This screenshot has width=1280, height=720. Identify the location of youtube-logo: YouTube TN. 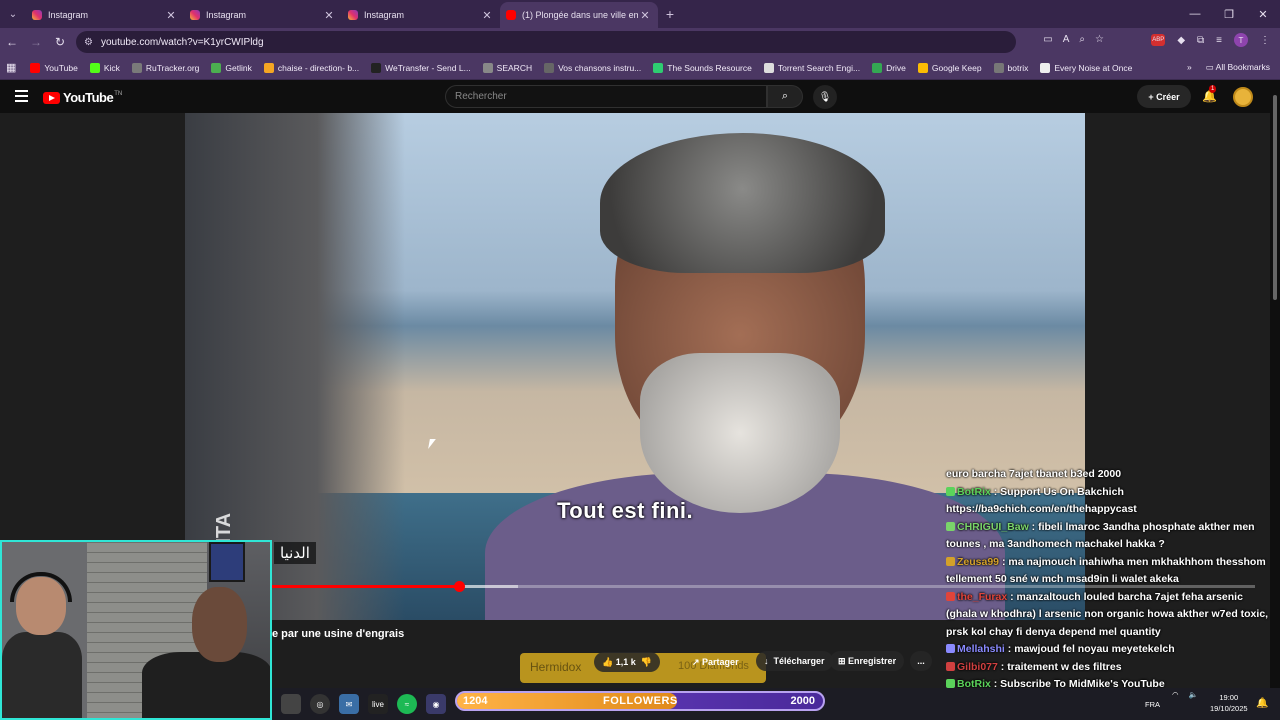
(82, 97).